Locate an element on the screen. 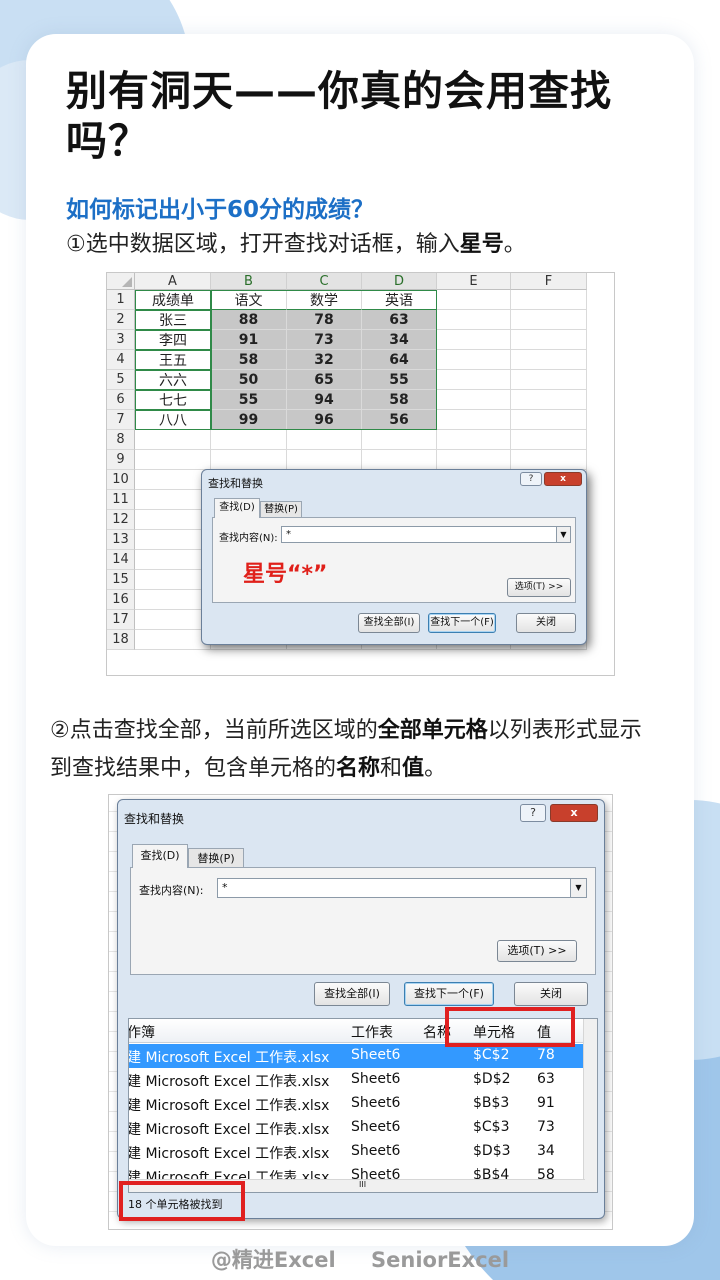 This screenshot has width=720, height=1280. col-header-cell: 单元格 is located at coordinates (494, 1032).